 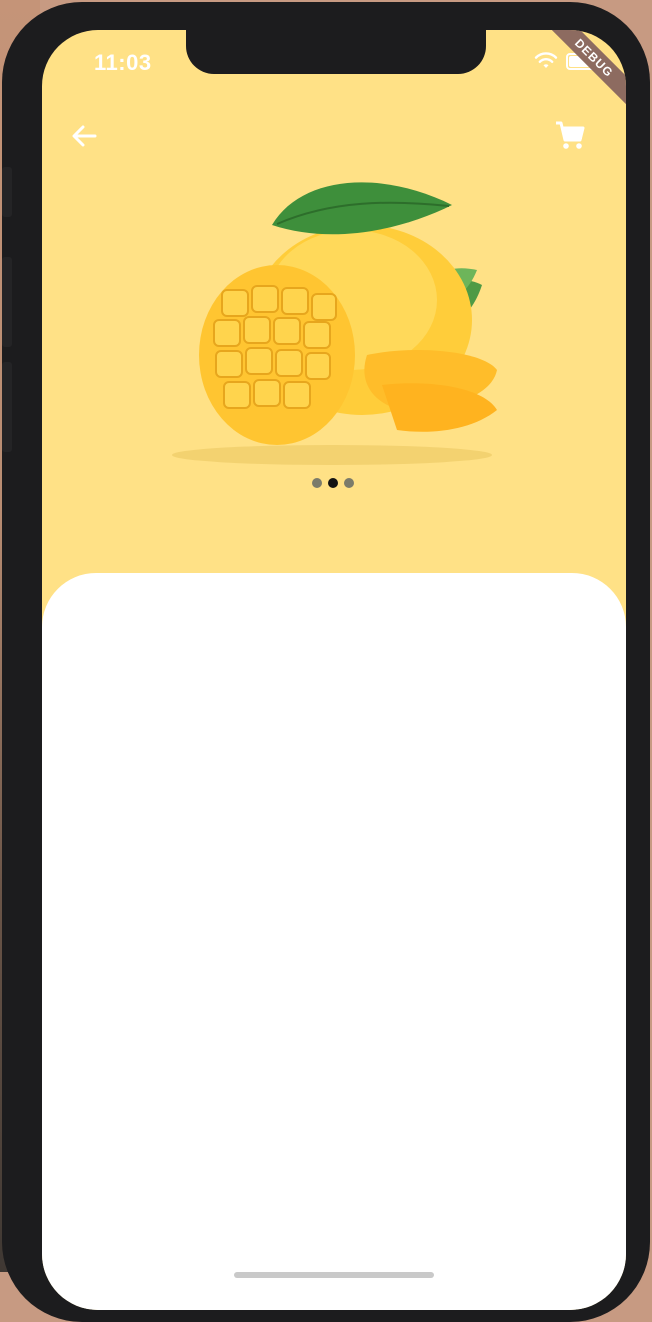 What do you see at coordinates (7, 407) in the screenshot?
I see `volume-down-button` at bounding box center [7, 407].